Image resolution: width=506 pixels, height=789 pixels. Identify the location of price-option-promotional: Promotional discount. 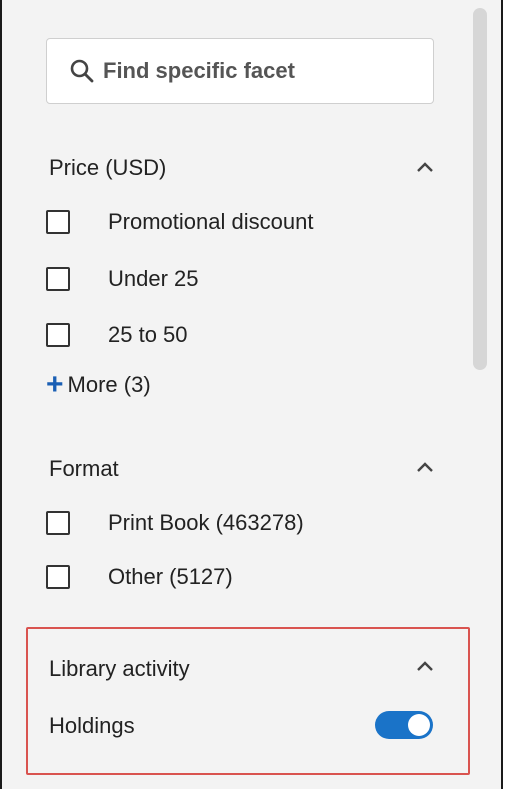
(179, 222).